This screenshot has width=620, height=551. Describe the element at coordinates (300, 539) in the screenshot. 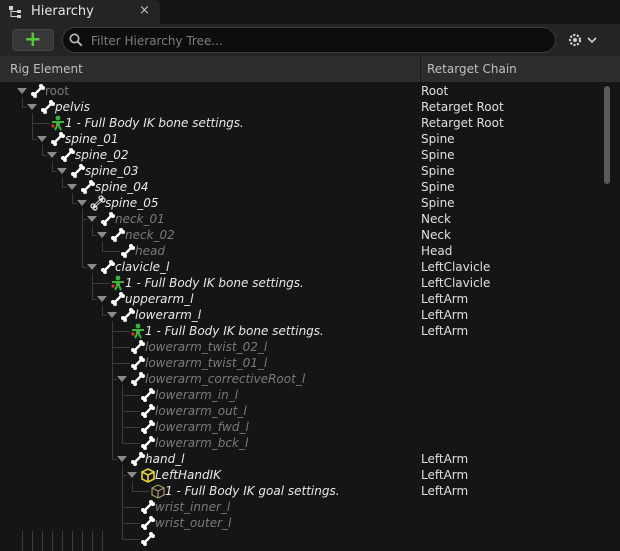

I see `tree-row` at that location.